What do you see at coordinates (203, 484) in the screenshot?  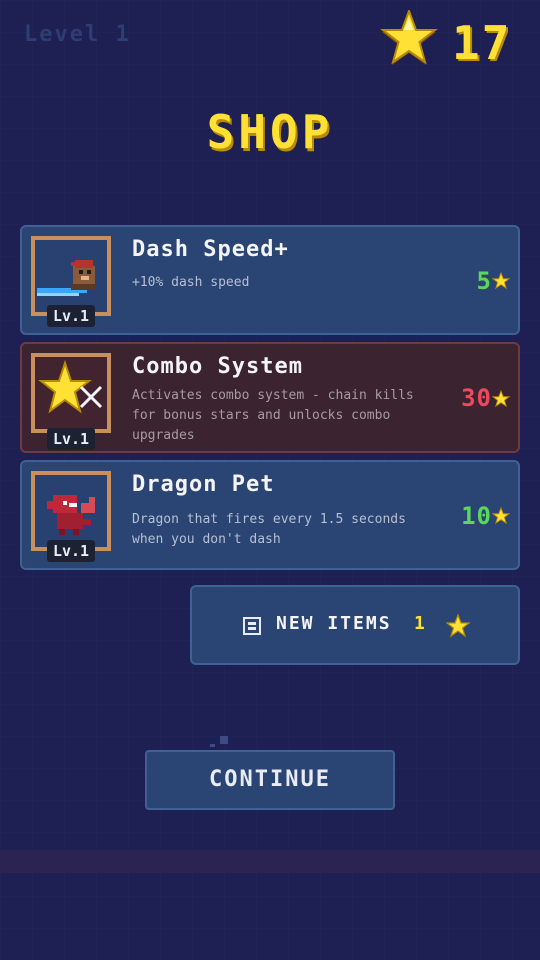 I see `item-name: Dragon Pet` at bounding box center [203, 484].